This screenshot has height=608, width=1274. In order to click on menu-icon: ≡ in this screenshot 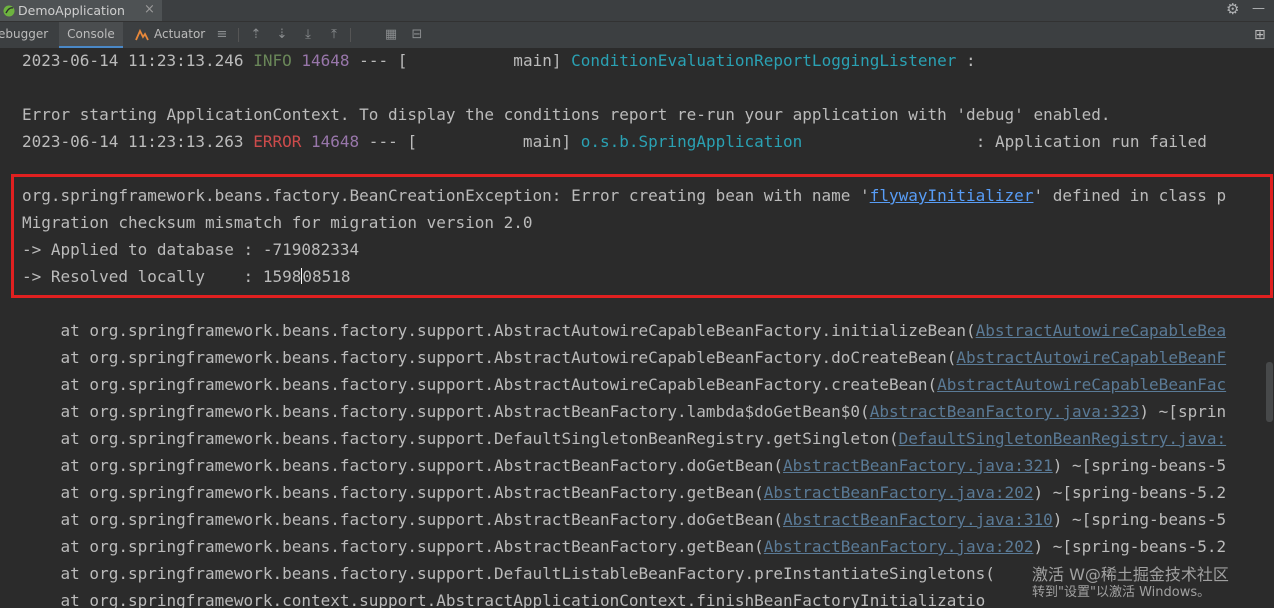, I will do `click(222, 35)`.